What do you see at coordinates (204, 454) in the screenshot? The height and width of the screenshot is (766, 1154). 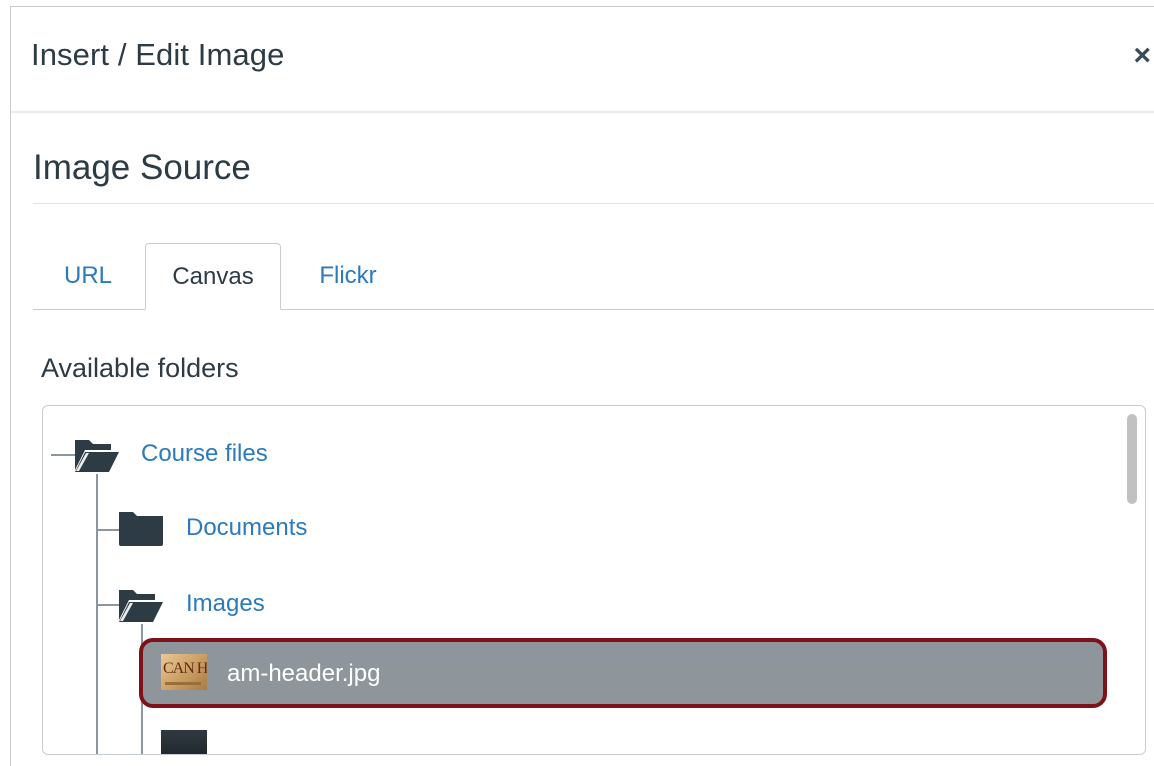 I see `tree-item-course-files: Course files` at bounding box center [204, 454].